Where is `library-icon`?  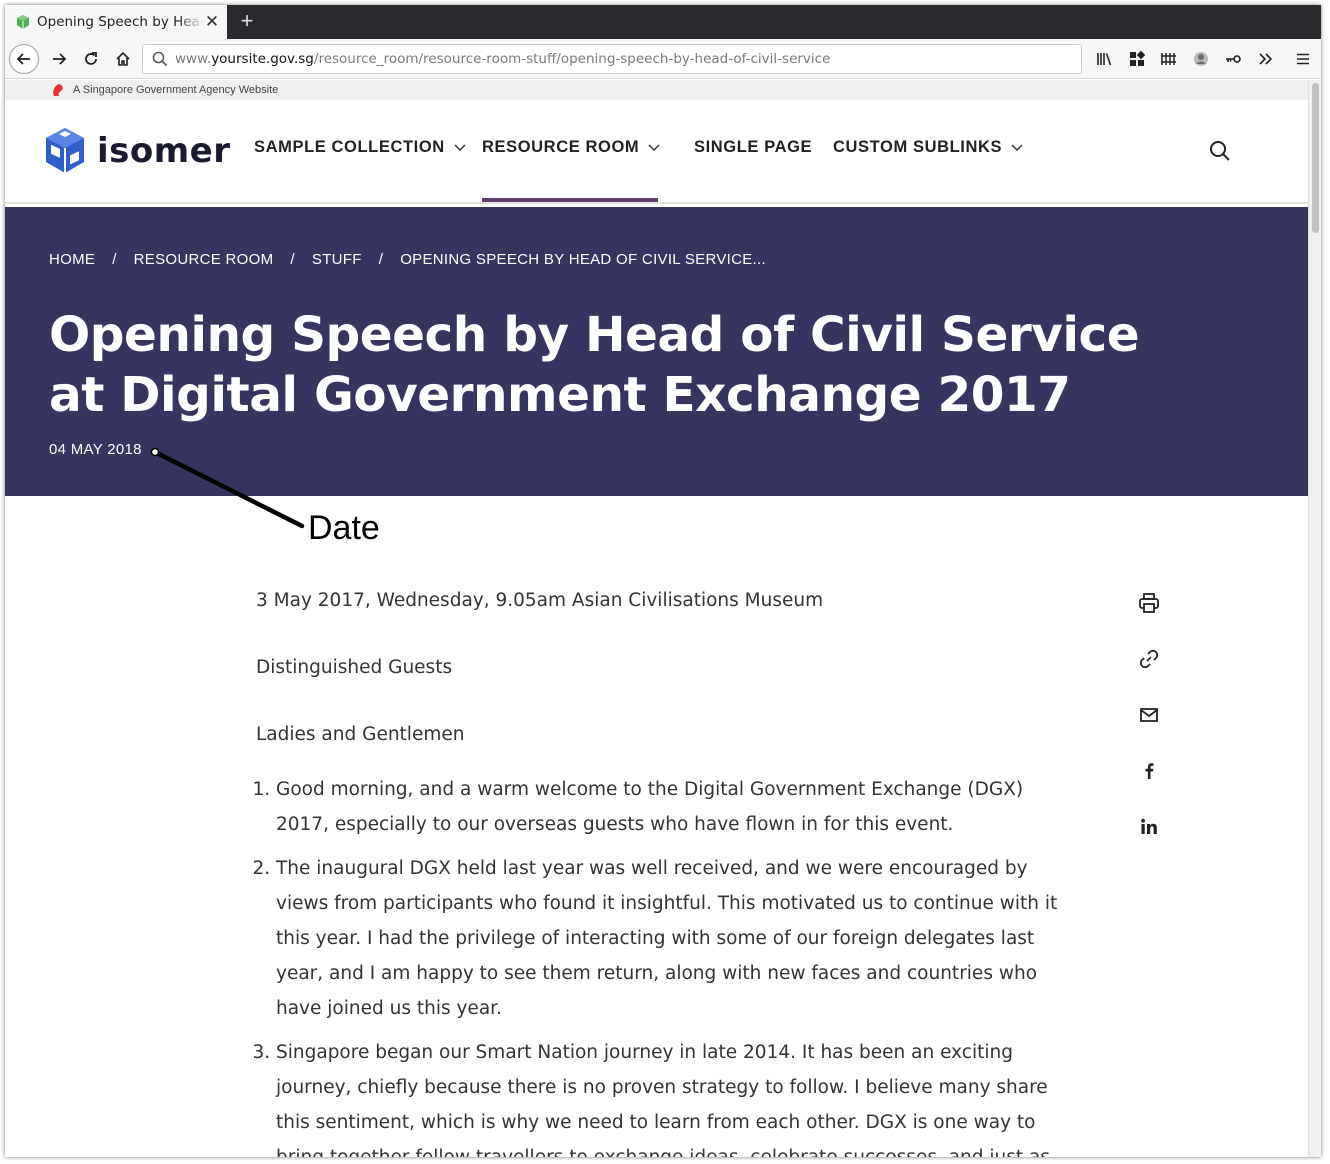 library-icon is located at coordinates (1105, 59).